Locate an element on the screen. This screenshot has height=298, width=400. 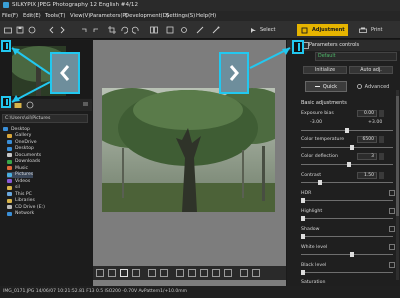
rotate-left-icon is located at coordinates (124, 30).